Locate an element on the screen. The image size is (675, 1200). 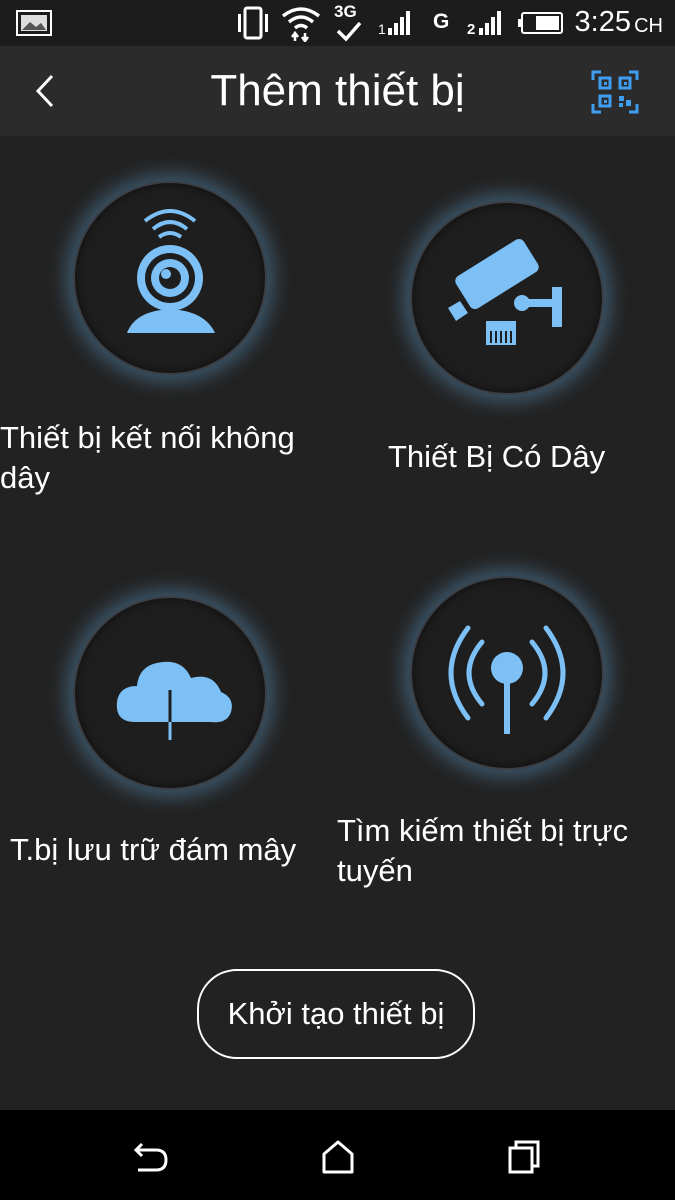
clock-time: 3:25 is located at coordinates (602, 22).